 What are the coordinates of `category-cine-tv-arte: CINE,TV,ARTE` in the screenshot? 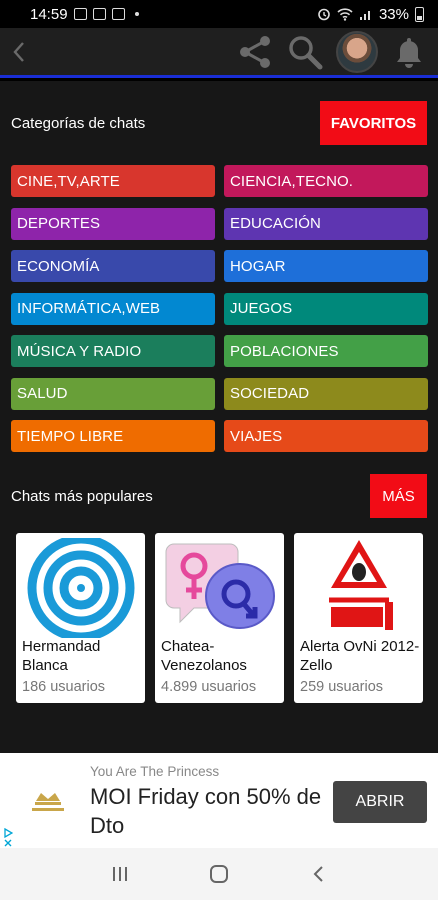 It's located at (113, 181).